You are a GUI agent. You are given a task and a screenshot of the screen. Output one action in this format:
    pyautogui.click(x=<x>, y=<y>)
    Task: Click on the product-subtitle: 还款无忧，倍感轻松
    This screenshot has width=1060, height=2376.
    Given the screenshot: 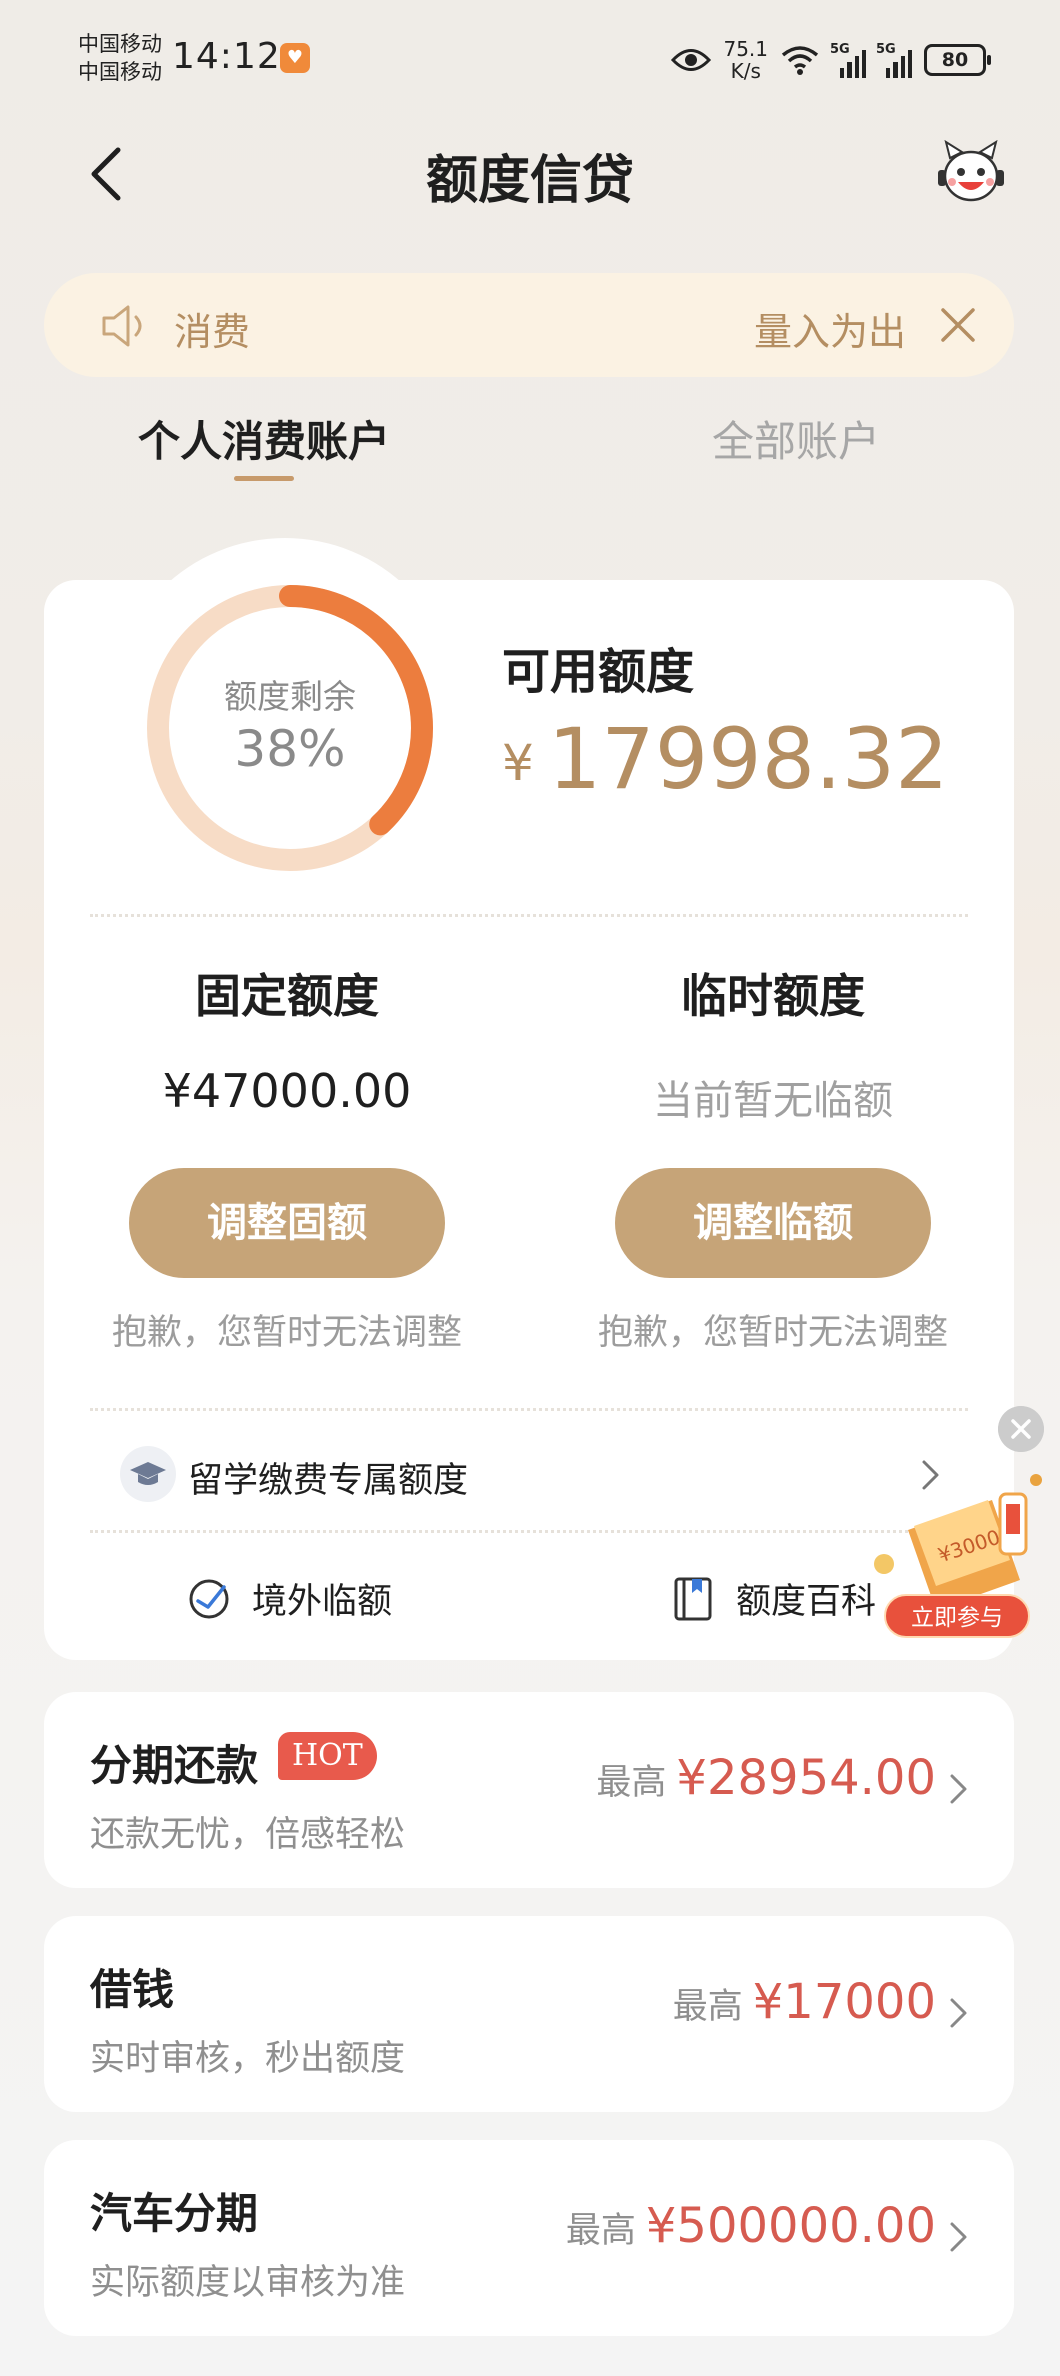 What is the action you would take?
    pyautogui.click(x=248, y=1835)
    